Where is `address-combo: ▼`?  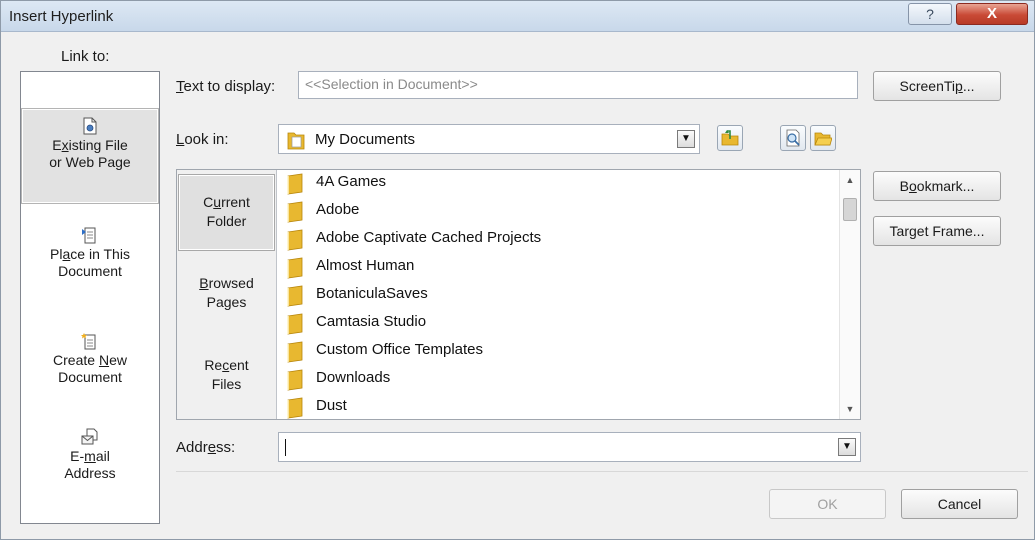 address-combo: ▼ is located at coordinates (569, 447).